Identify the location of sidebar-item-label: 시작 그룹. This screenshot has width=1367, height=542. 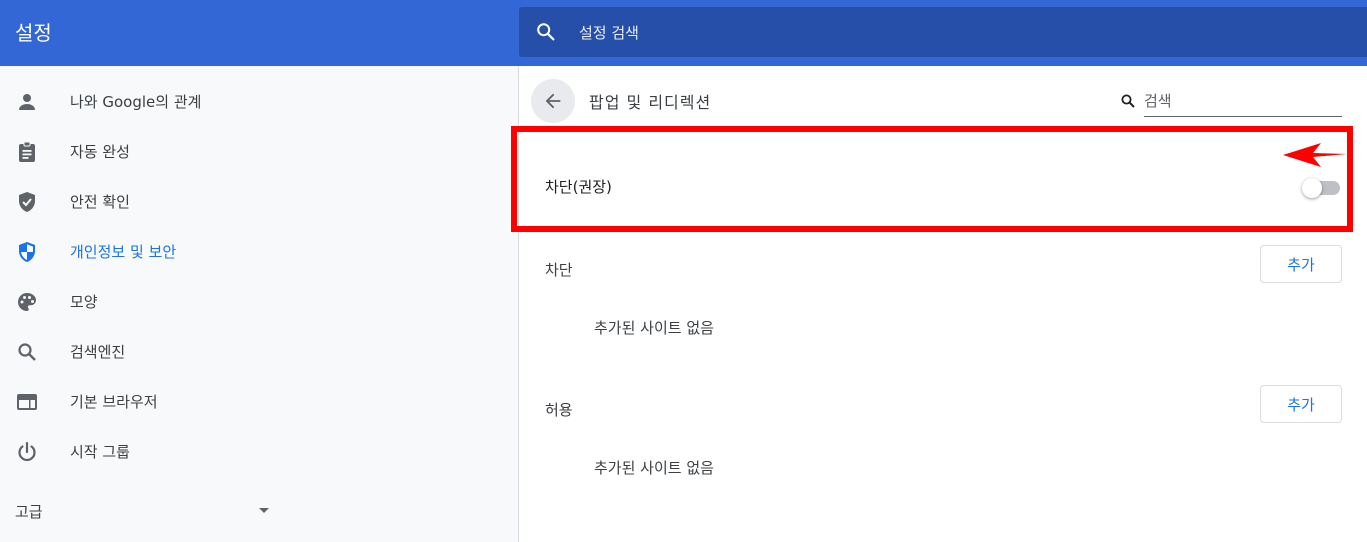
(100, 452).